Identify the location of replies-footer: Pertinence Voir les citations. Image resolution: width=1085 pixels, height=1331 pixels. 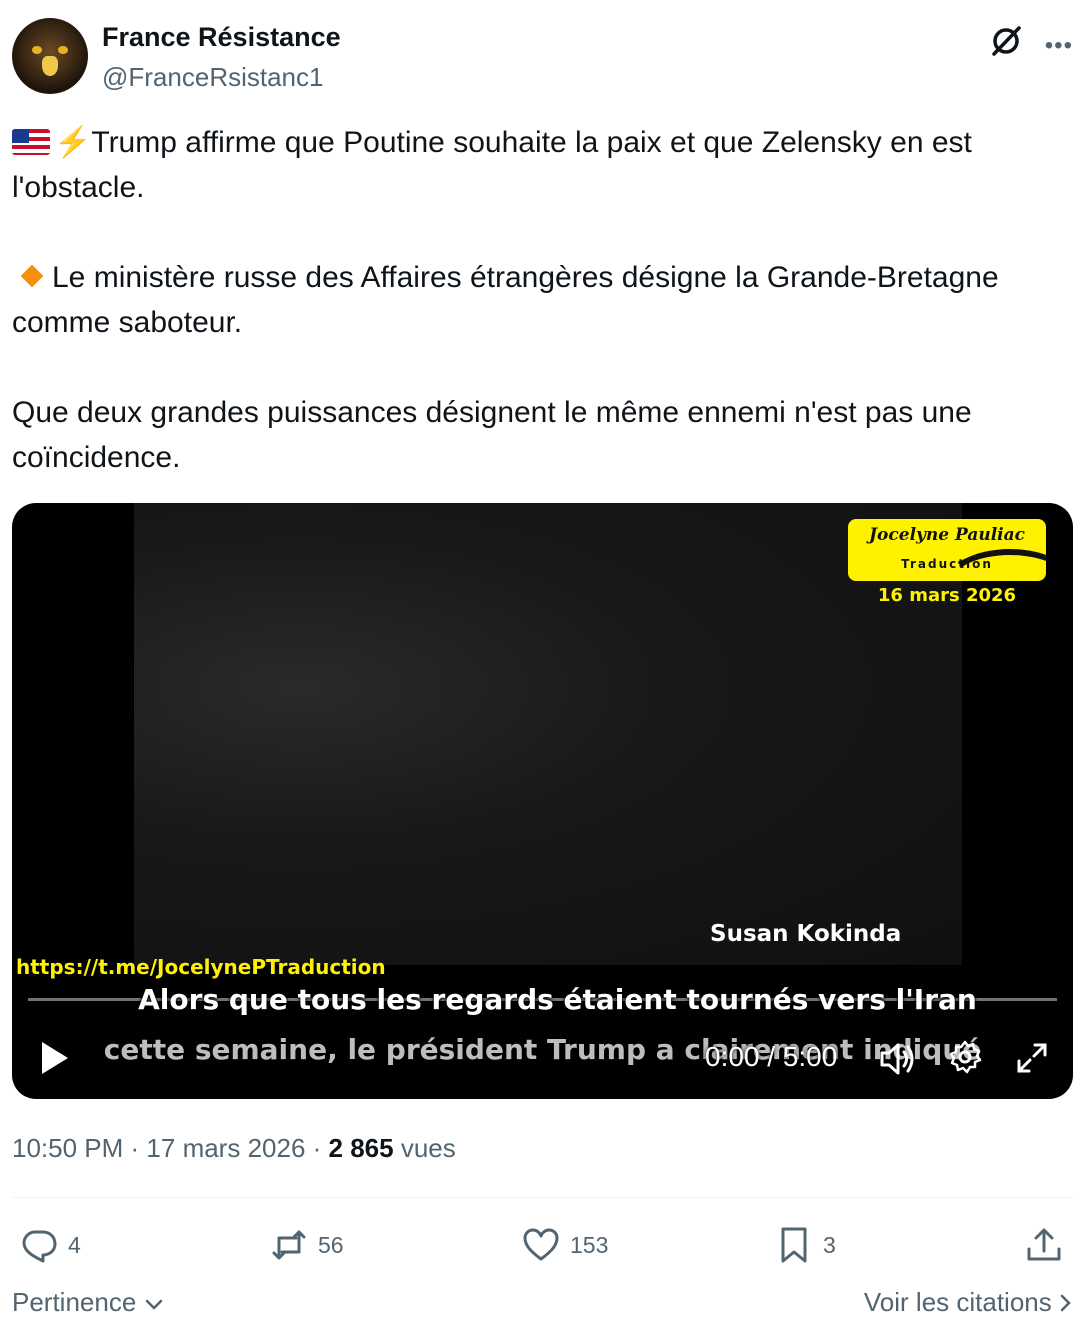
(542, 1305).